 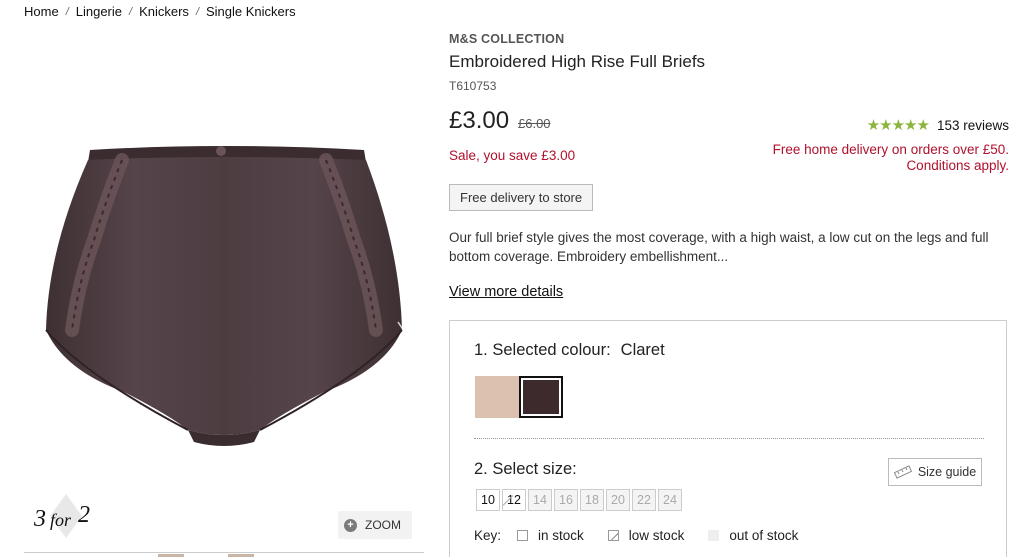 What do you see at coordinates (488, 535) in the screenshot?
I see `key-label: Key:` at bounding box center [488, 535].